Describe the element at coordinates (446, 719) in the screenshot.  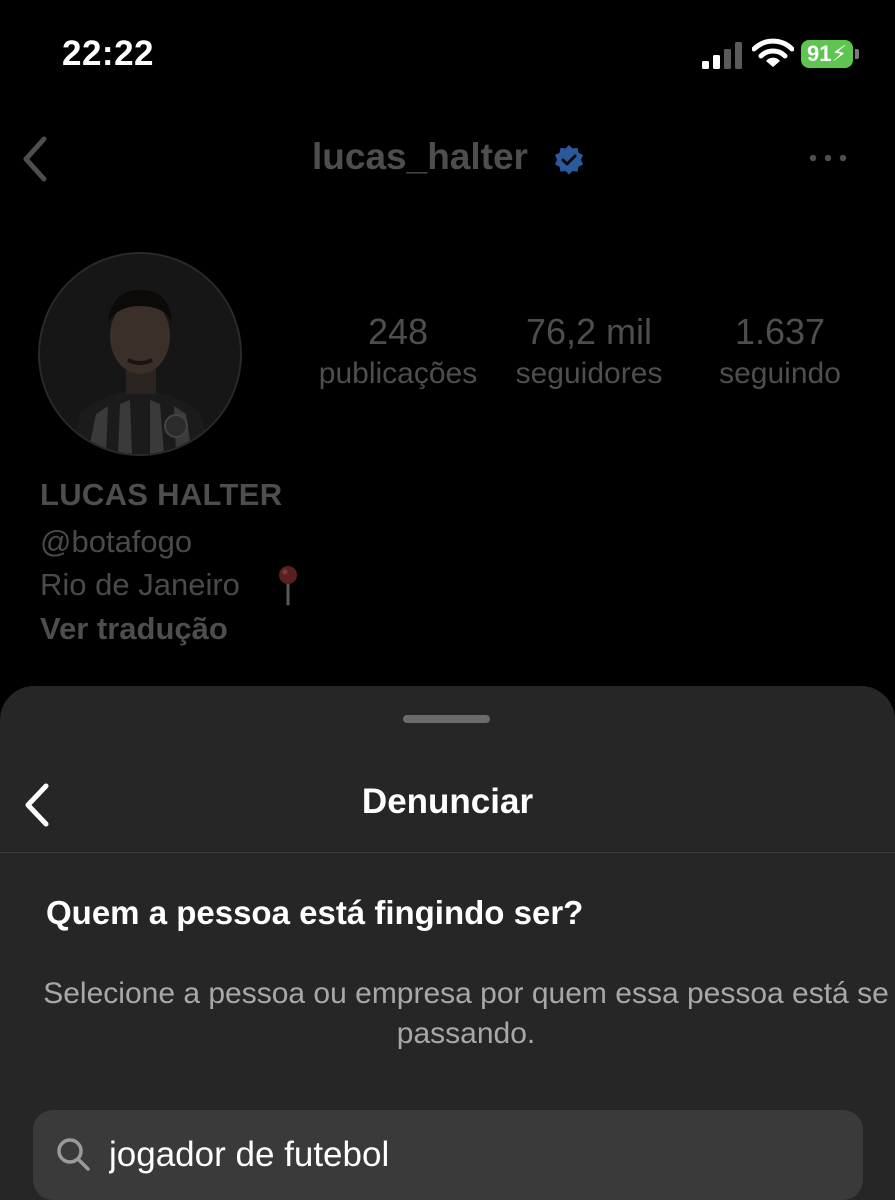
I see `sheet-drag-handle` at that location.